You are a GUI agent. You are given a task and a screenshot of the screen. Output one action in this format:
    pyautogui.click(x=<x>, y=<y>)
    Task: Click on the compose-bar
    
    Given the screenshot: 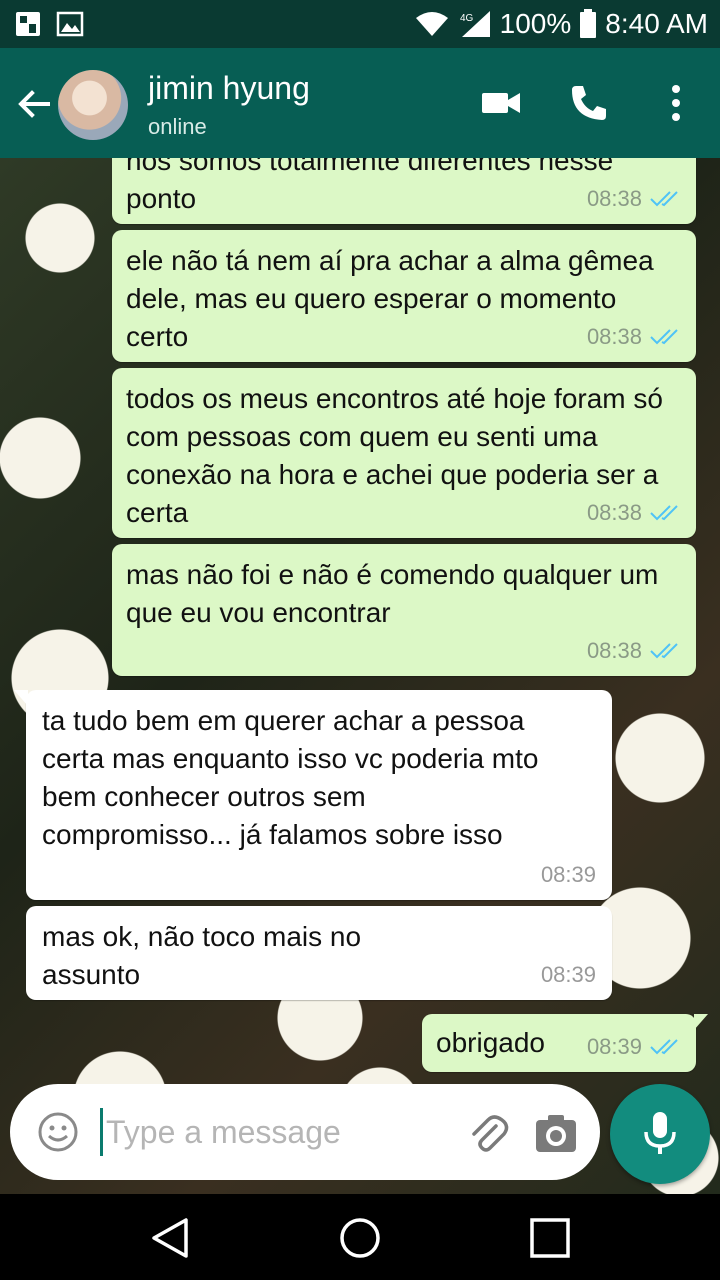 What is the action you would take?
    pyautogui.click(x=305, y=1132)
    